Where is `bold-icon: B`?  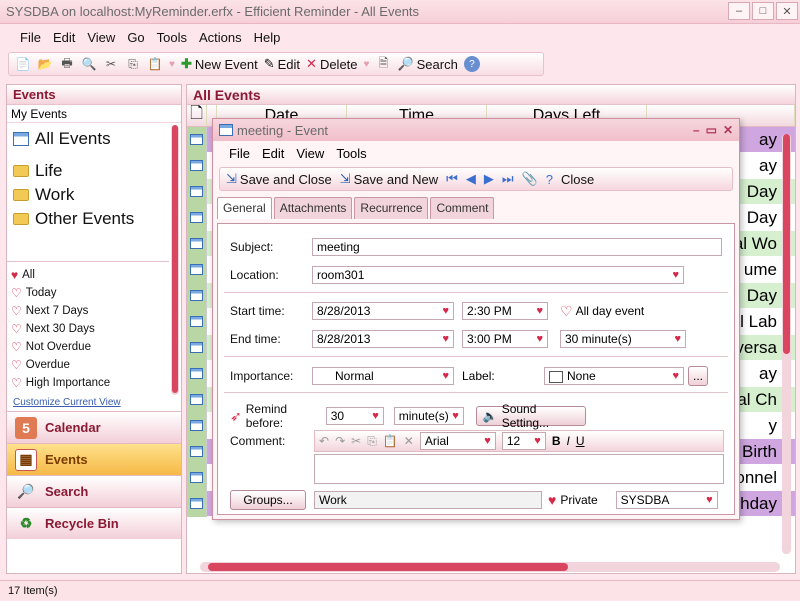
bold-icon: B is located at coordinates (556, 441).